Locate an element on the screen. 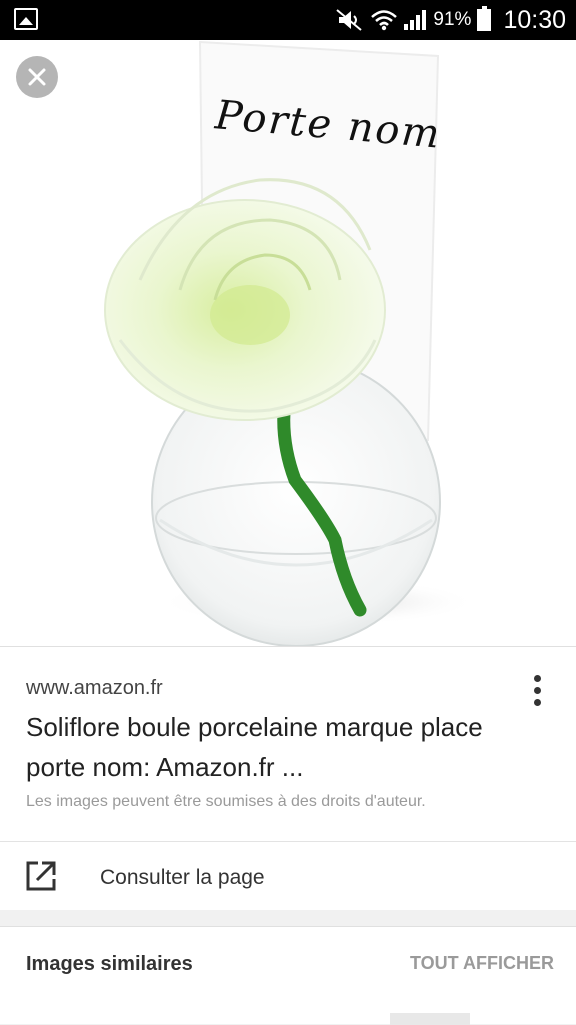 The image size is (576, 1025). status-bar: 91% 10:30 is located at coordinates (288, 20).